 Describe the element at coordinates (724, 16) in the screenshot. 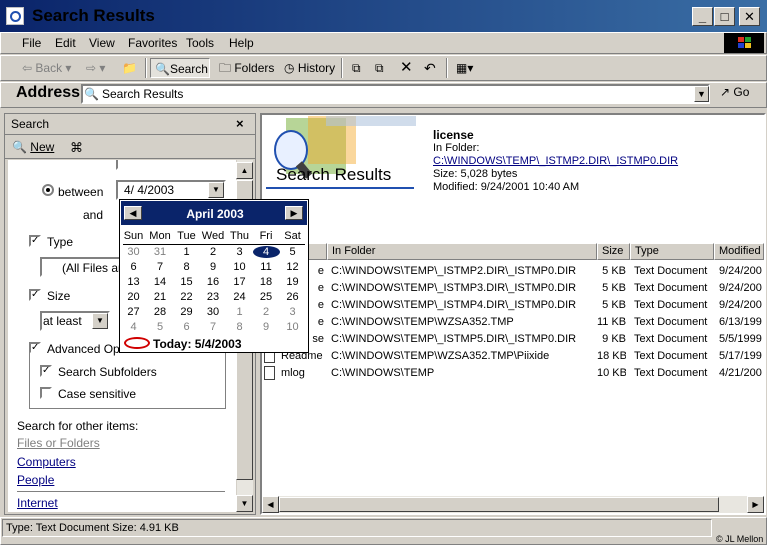

I see `maximize-button: □` at that location.